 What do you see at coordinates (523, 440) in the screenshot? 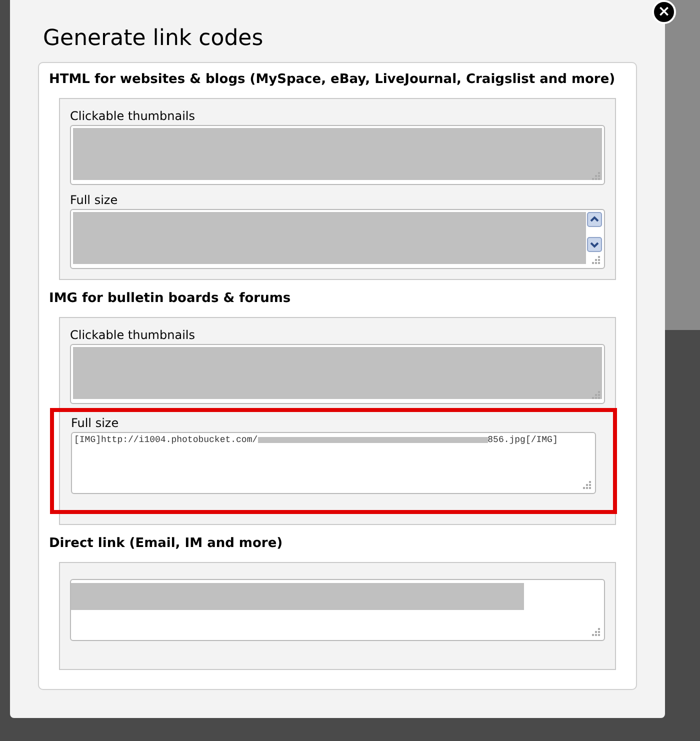
I see `field-value: 856.jpg[/IMG]` at bounding box center [523, 440].